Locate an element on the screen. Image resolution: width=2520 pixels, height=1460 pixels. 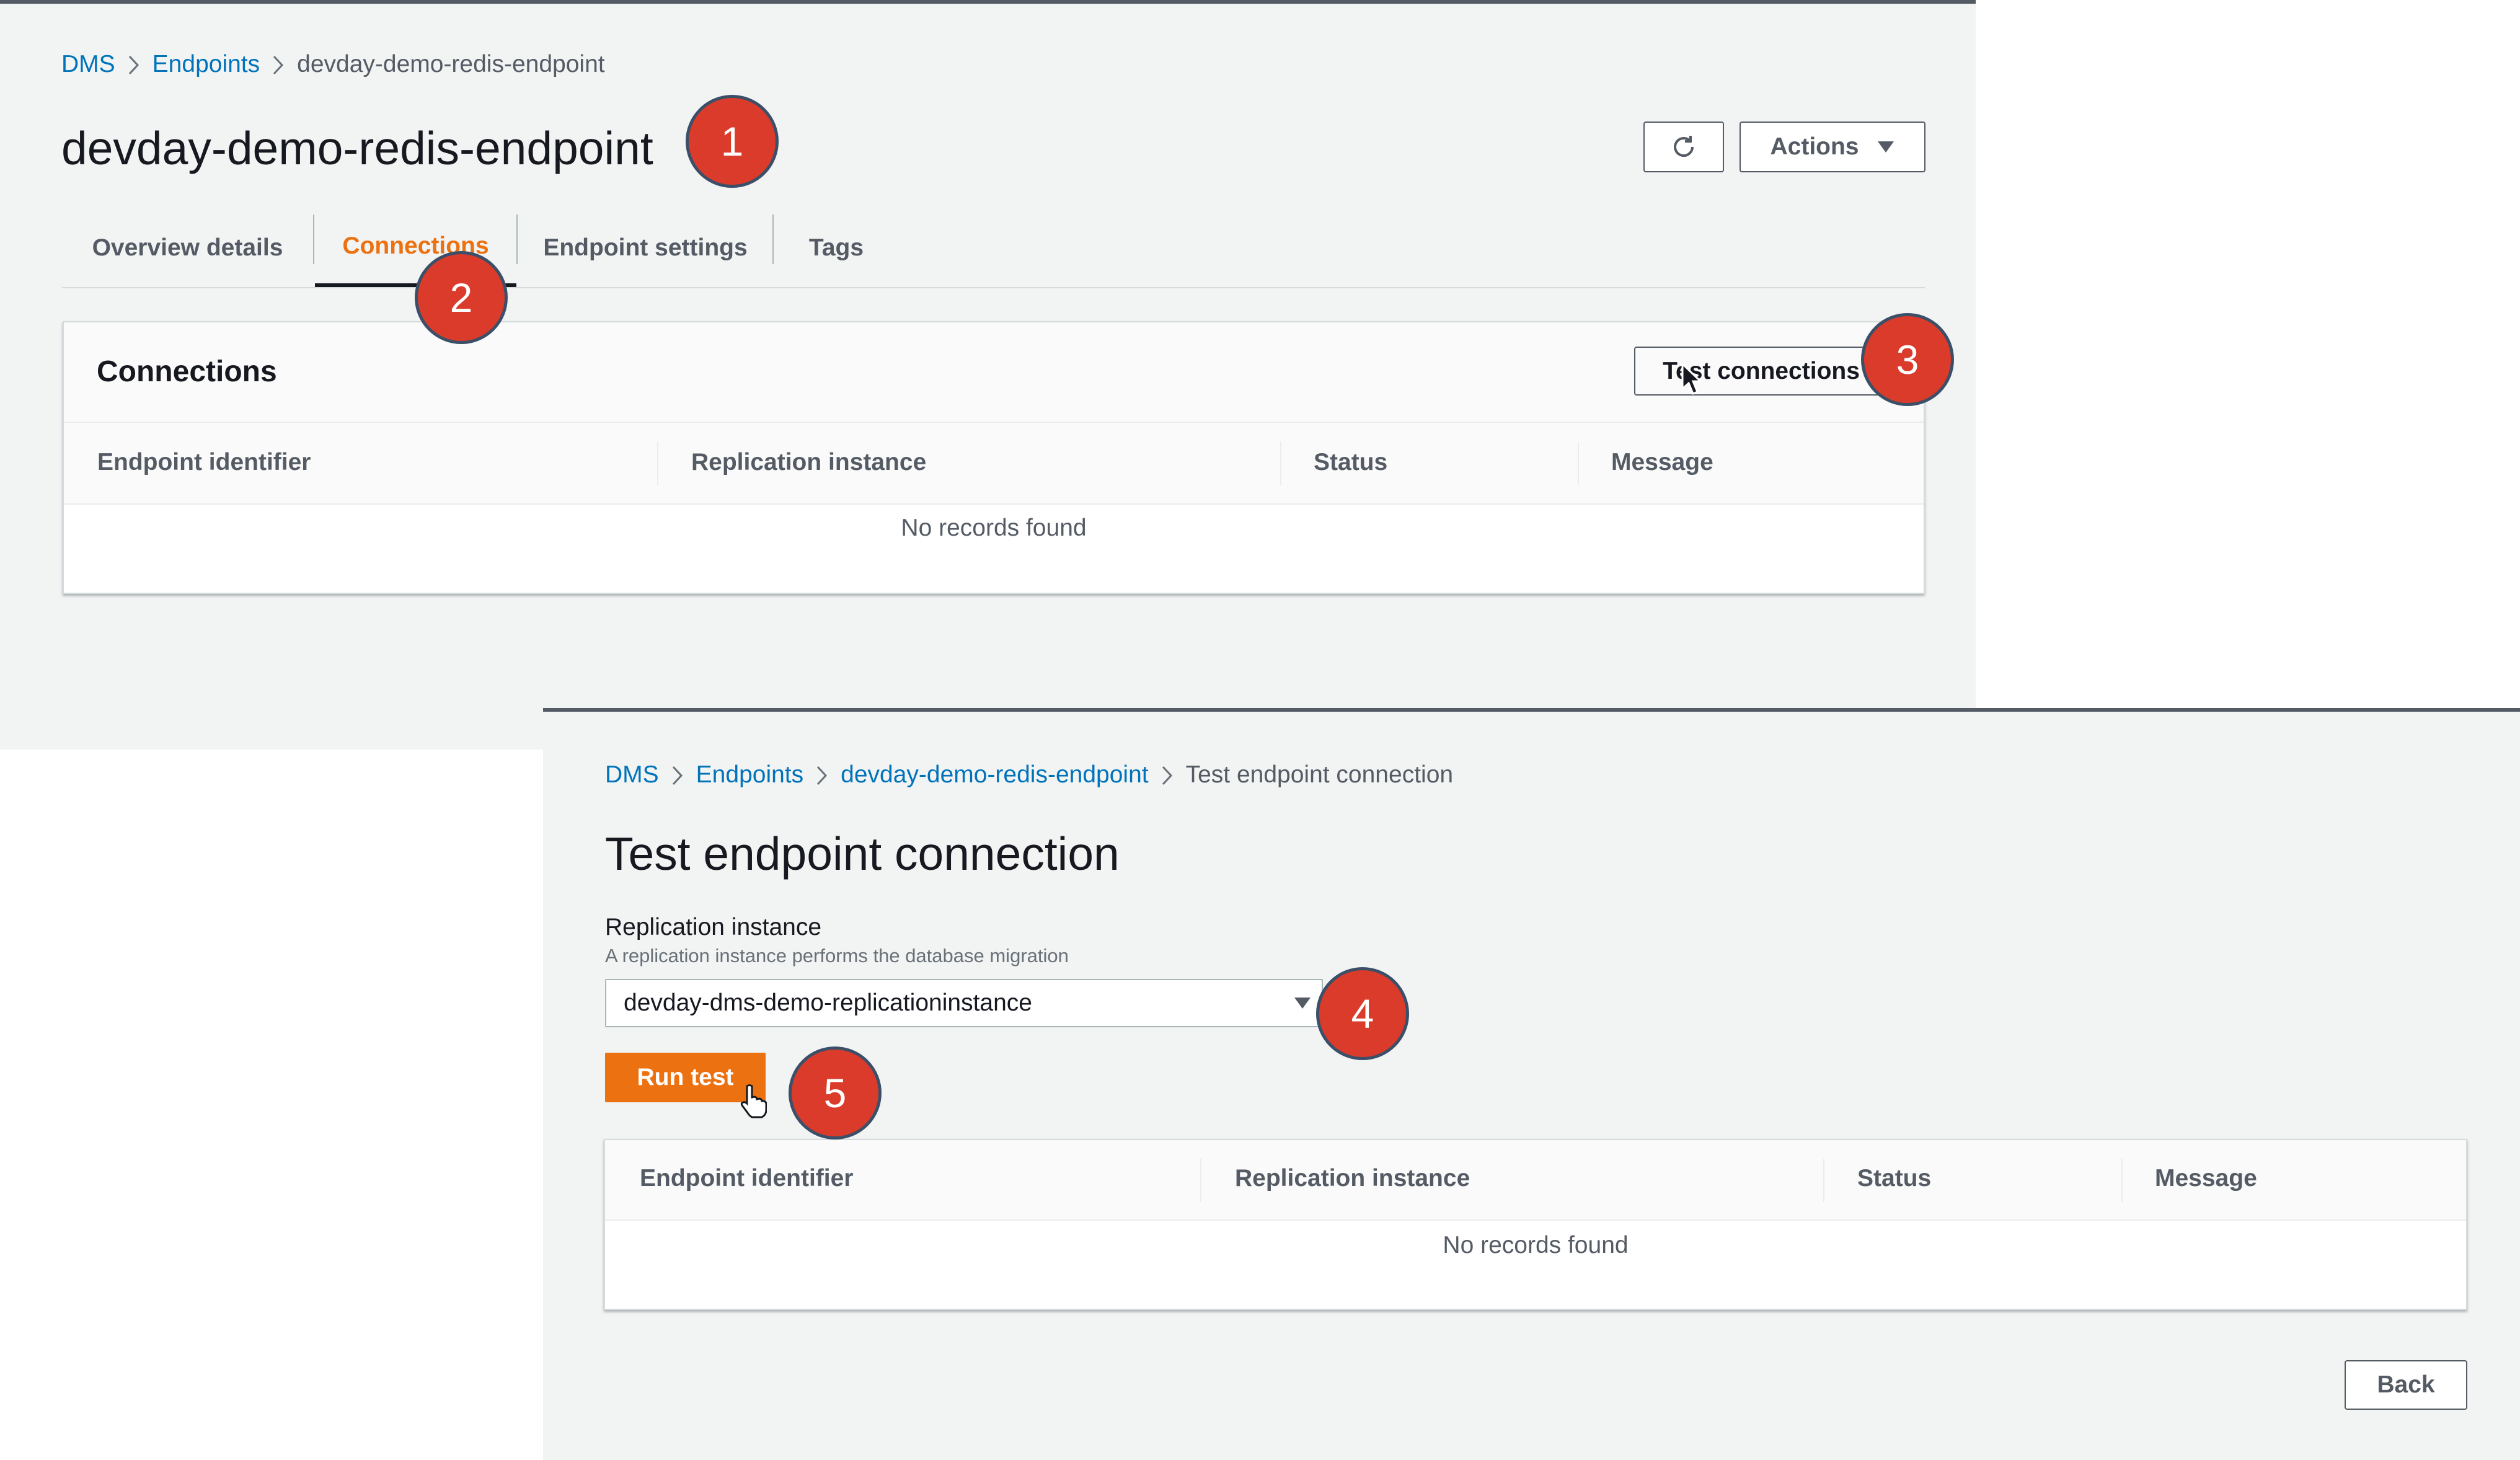
pointer-cursor-icon is located at coordinates (1692, 379).